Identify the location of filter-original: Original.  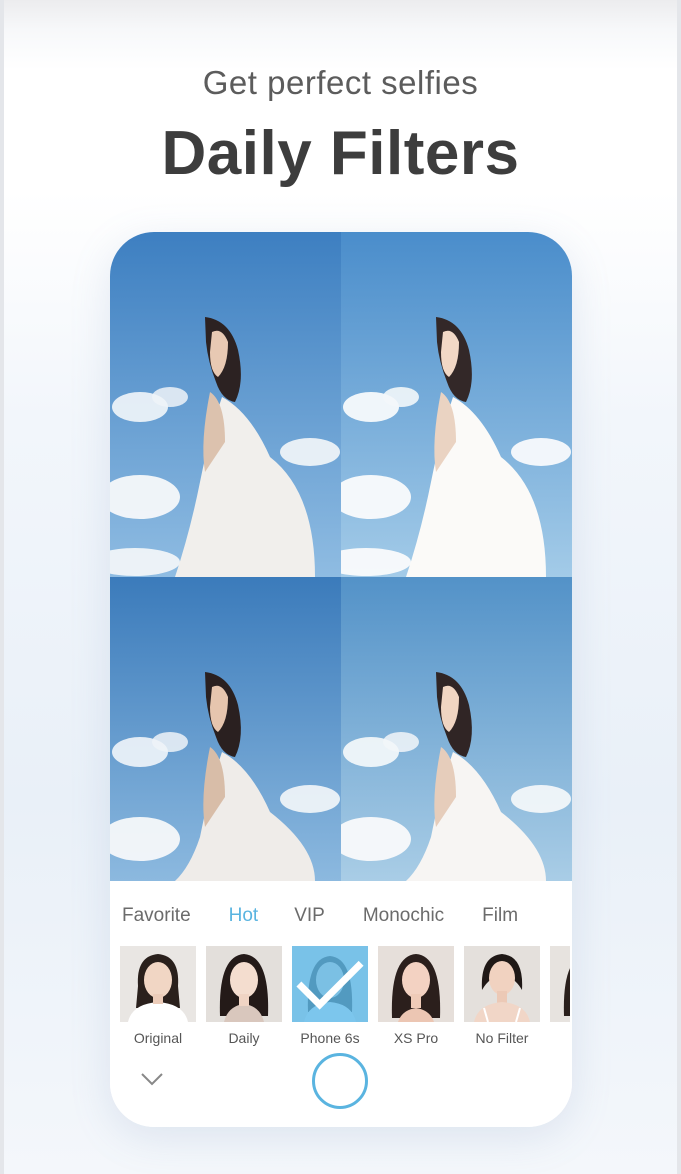
(158, 996).